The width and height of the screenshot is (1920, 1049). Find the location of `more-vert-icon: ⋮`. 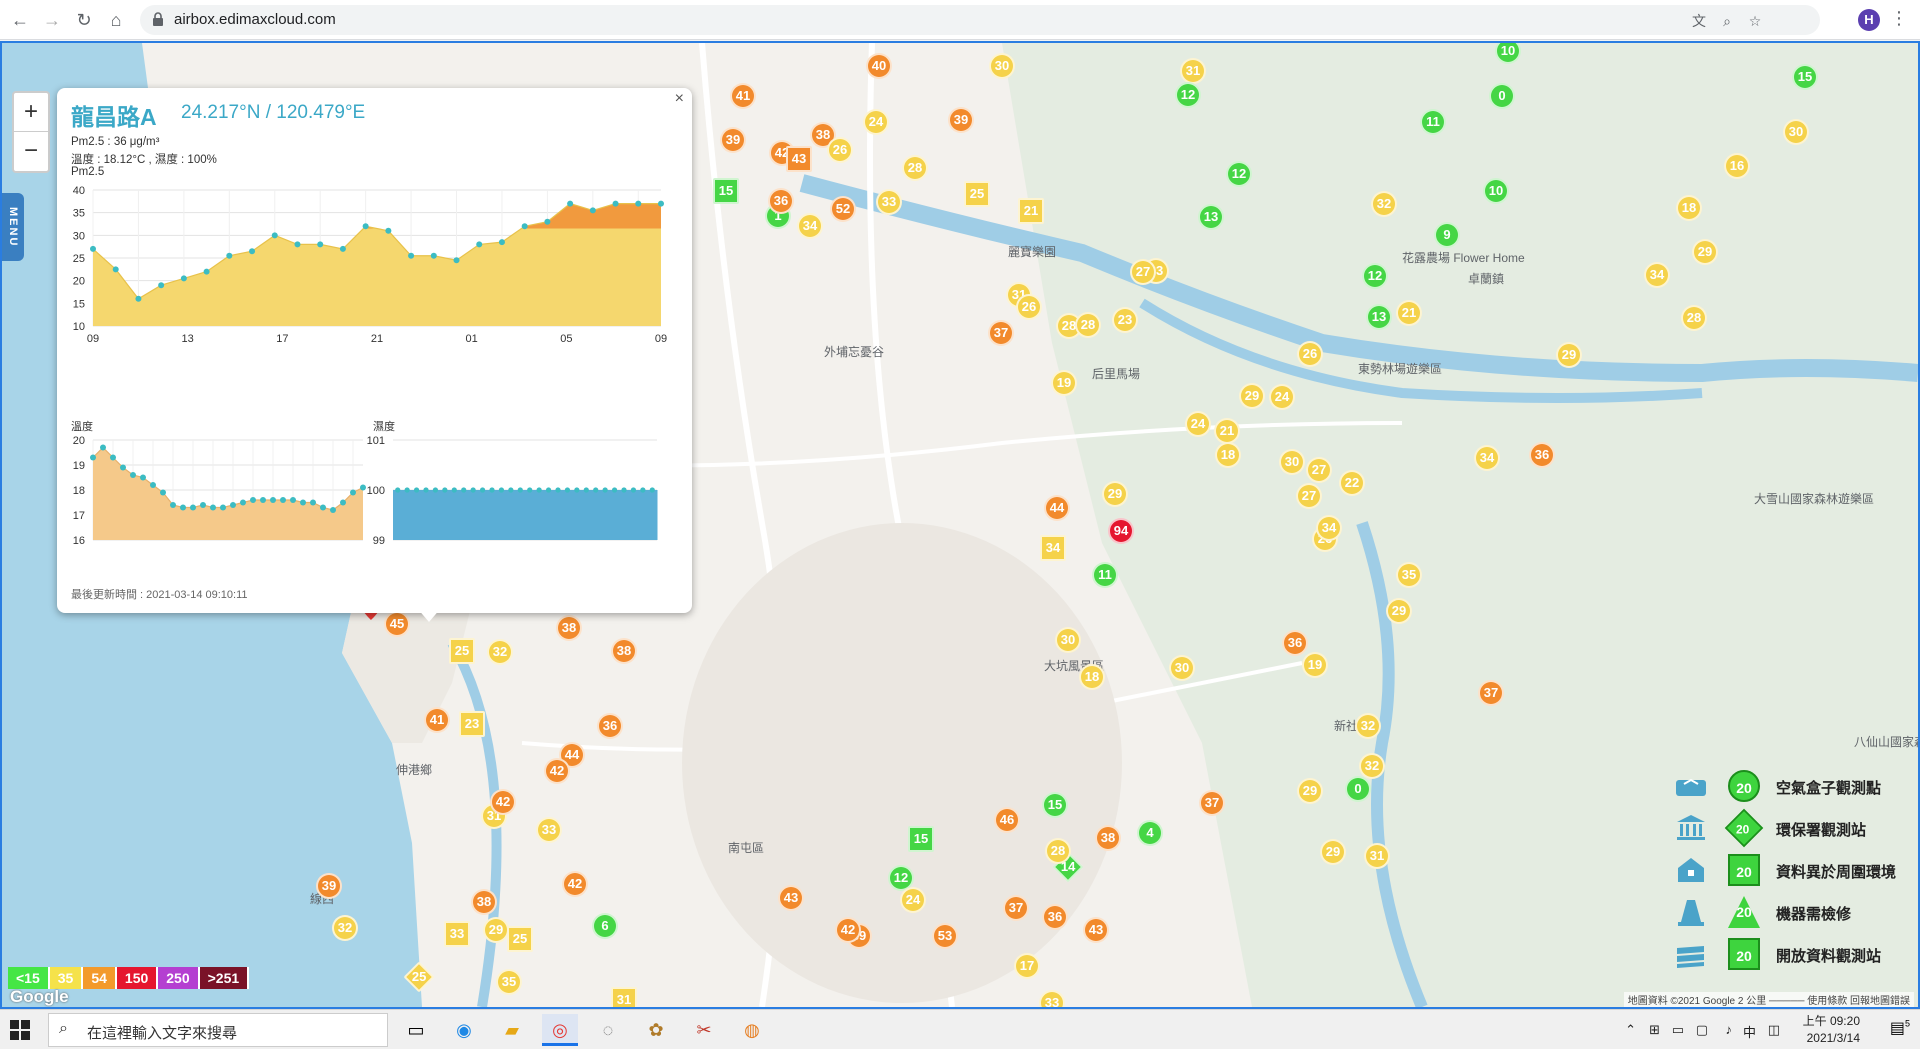

more-vert-icon: ⋮ is located at coordinates (1899, 18).